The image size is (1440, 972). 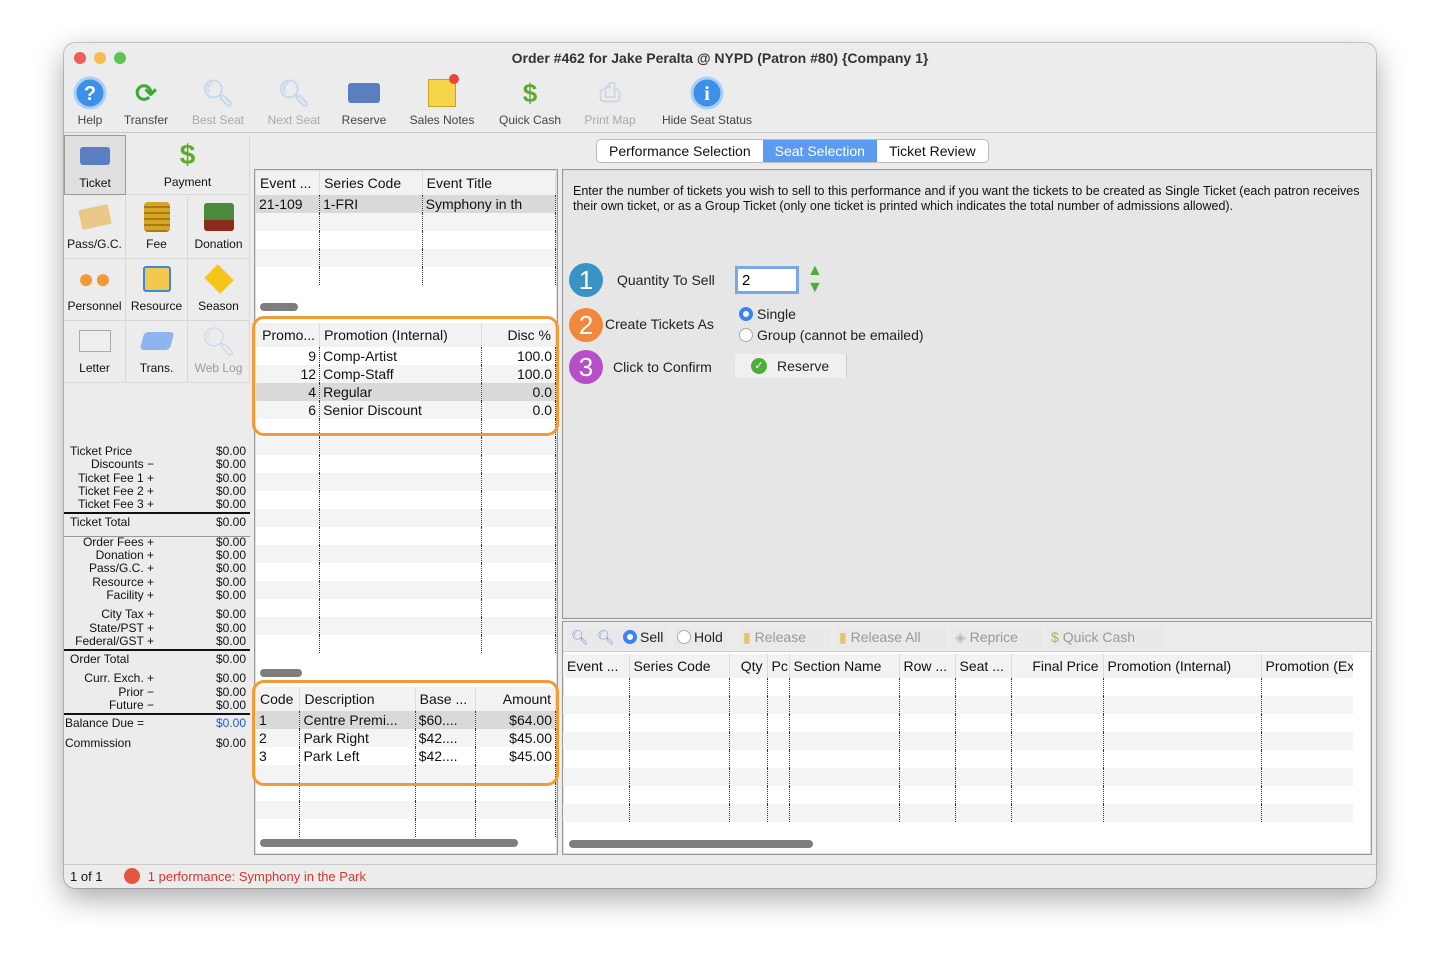 I want to click on sidebar-payment-button: $ Payment, so click(x=188, y=165).